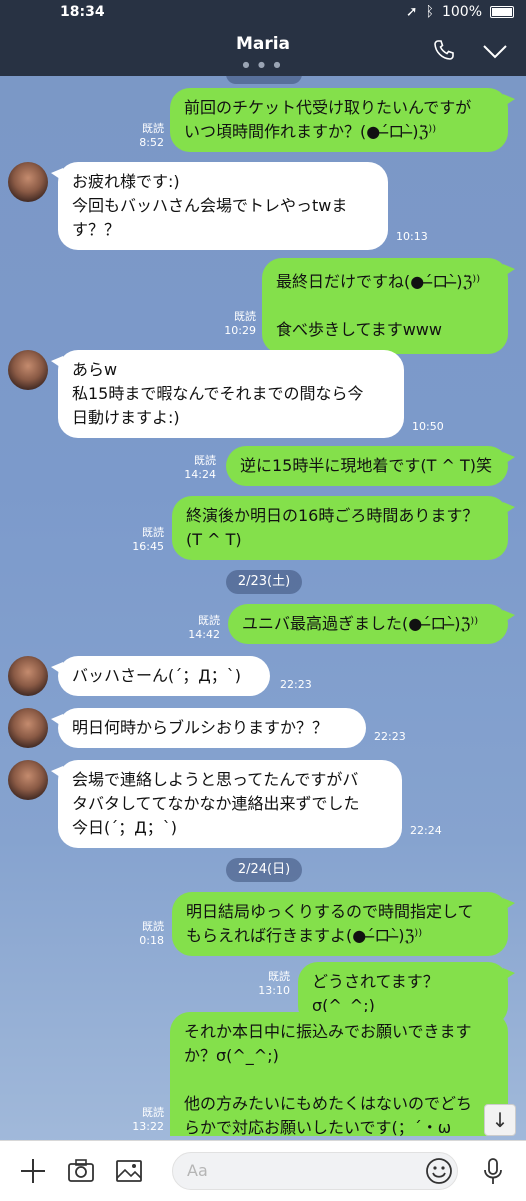 The image size is (526, 1201). I want to click on message-meta: 既読 16:45, so click(146, 540).